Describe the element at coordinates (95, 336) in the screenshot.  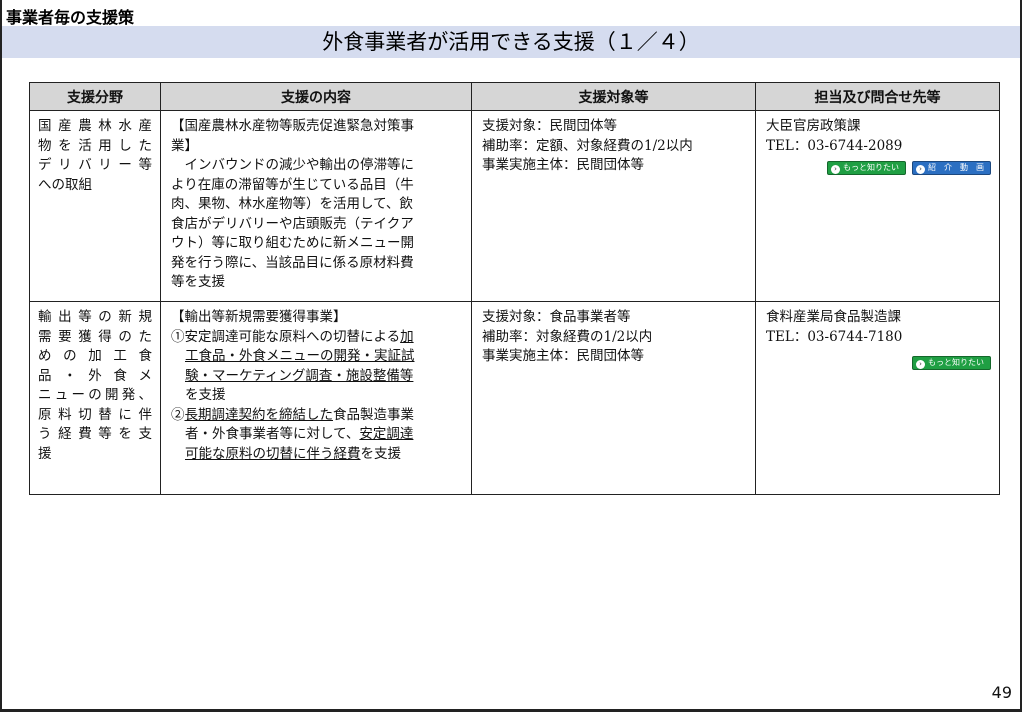
I see `support-field-line: 需要獲得のた` at that location.